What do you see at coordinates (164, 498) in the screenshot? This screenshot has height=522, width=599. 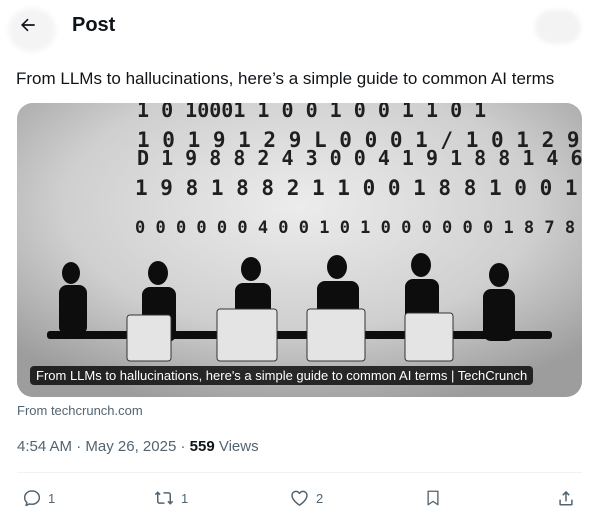 I see `repost-icon` at bounding box center [164, 498].